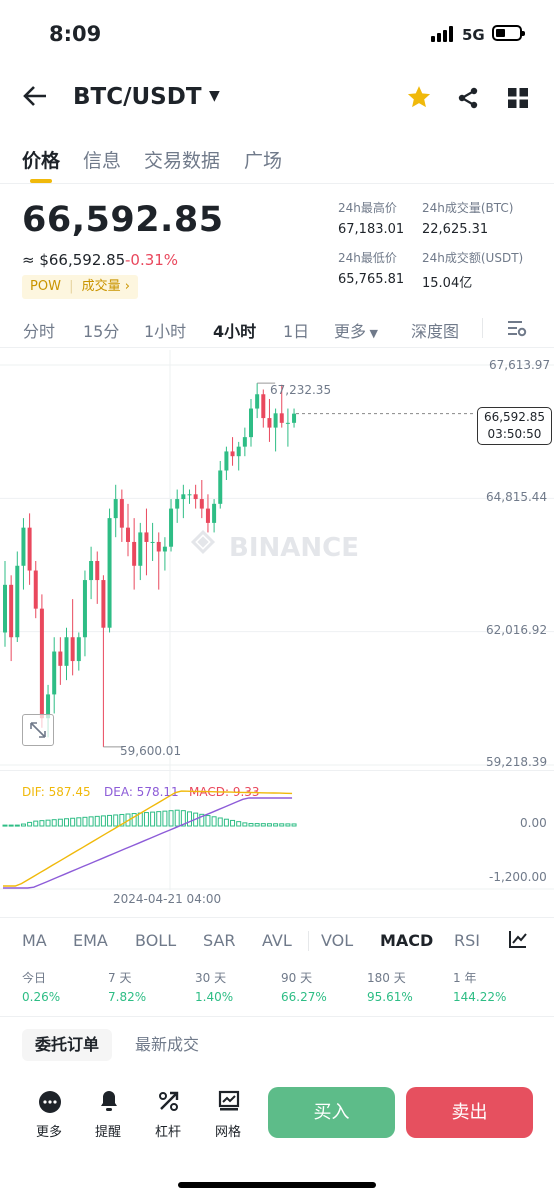  Describe the element at coordinates (167, 899) in the screenshot. I see `date-label: 2024-04-21 04:00` at that location.